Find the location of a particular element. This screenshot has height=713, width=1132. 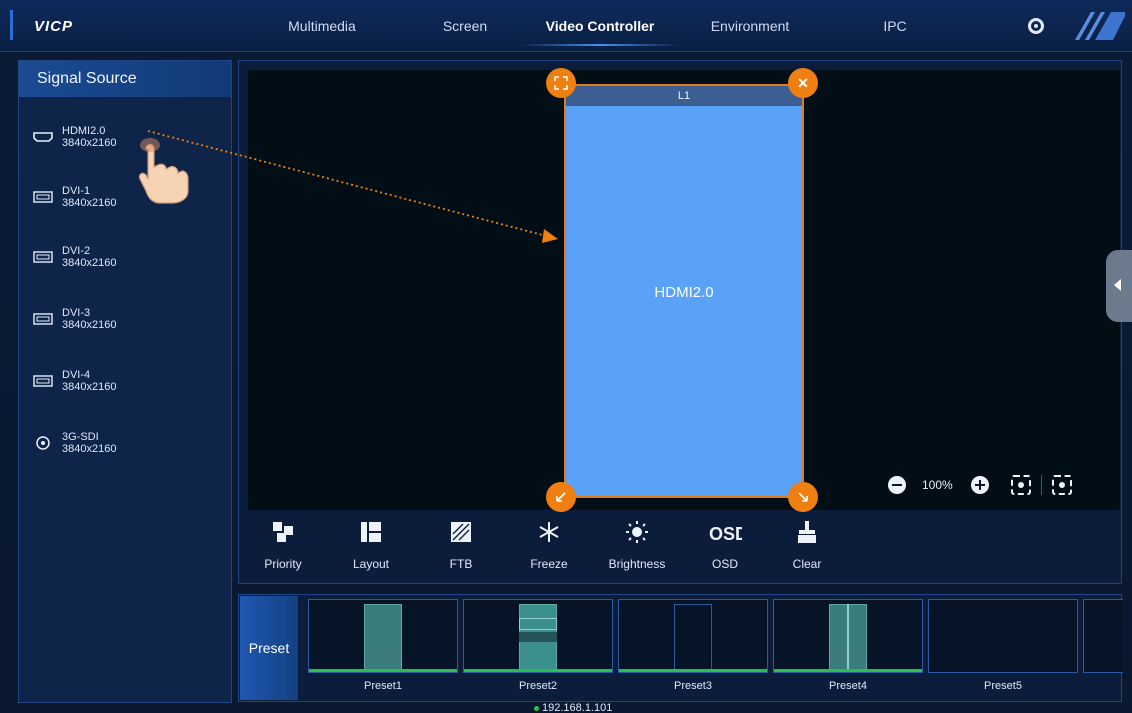

source-item-dvi-1: DVI-1 3840x2160 is located at coordinates (74, 197).